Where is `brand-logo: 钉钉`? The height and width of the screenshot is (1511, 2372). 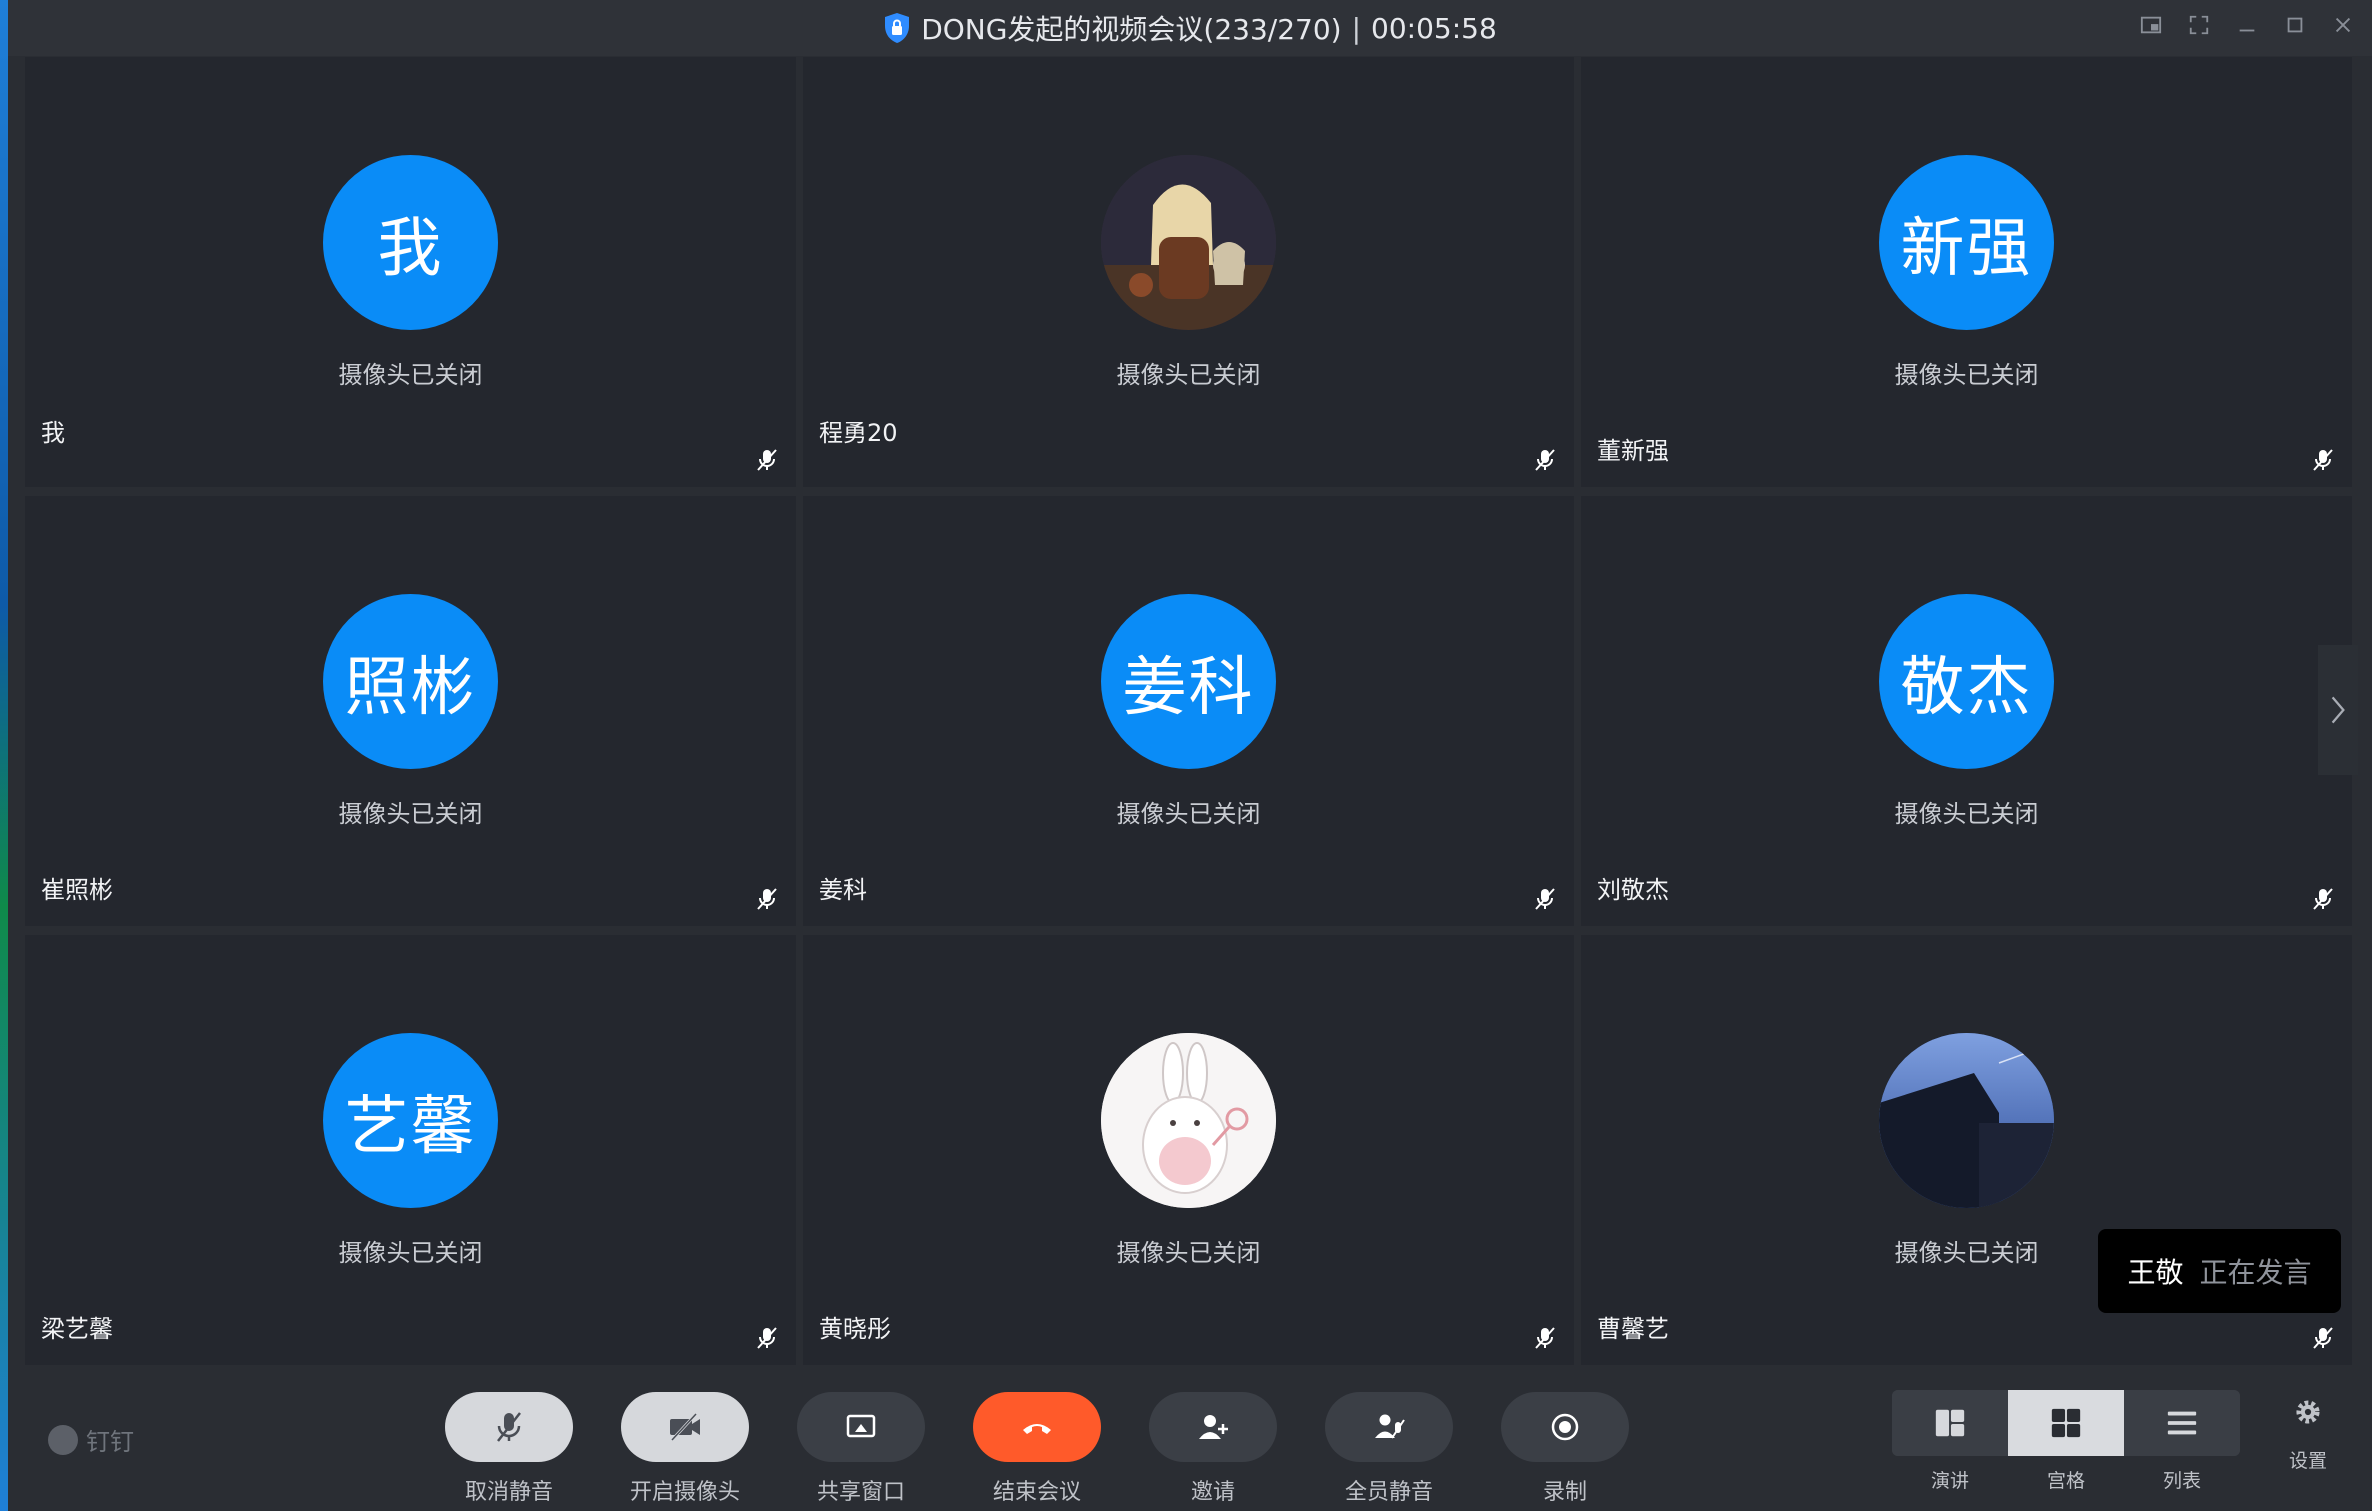 brand-logo: 钉钉 is located at coordinates (91, 1439).